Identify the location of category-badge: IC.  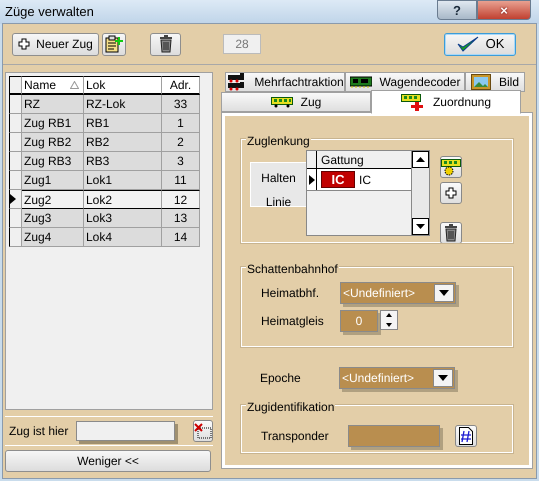
(338, 179).